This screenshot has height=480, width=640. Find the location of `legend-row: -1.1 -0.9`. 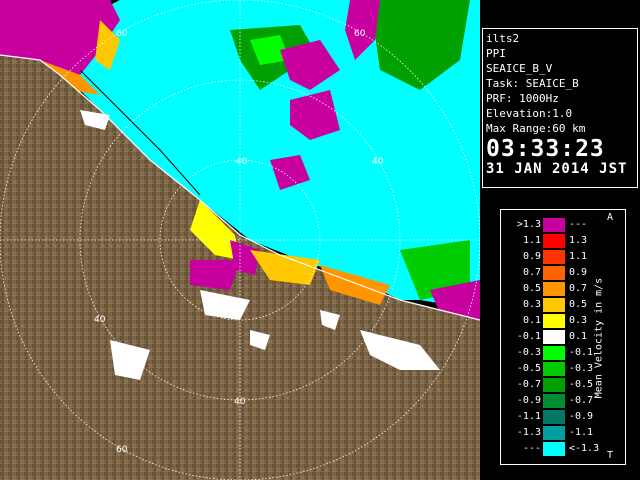

legend-row: -1.1 -0.9 is located at coordinates (556, 417).